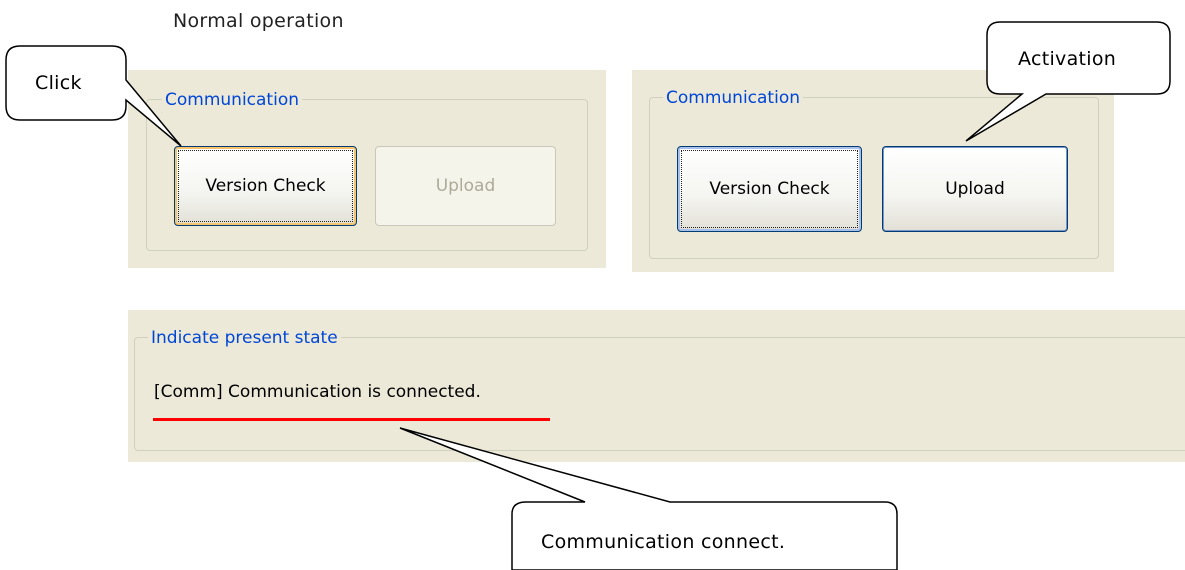  What do you see at coordinates (733, 98) in the screenshot?
I see `right-communication-group-title: Communication` at bounding box center [733, 98].